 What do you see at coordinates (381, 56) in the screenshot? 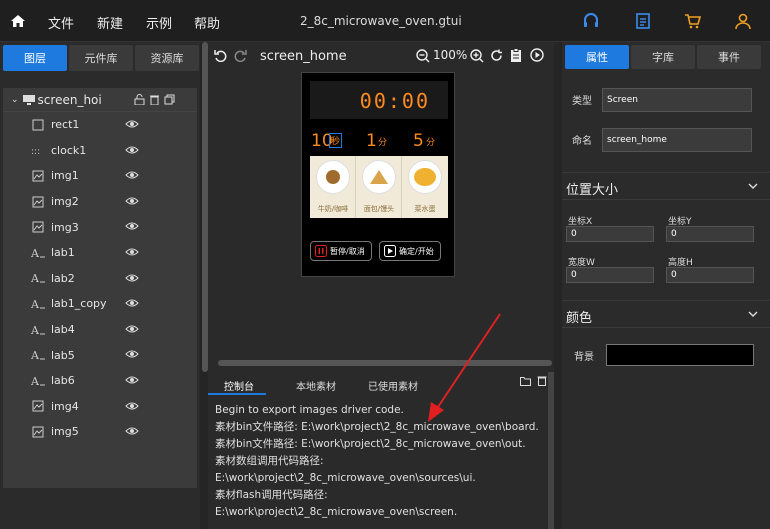
I see `canvas-toolbar: screen_home 100%` at bounding box center [381, 56].